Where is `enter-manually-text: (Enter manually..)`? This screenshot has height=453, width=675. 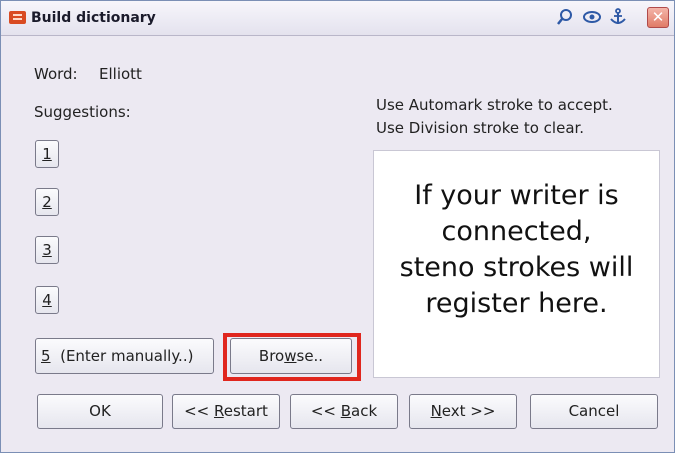
enter-manually-text: (Enter manually..) is located at coordinates (127, 356).